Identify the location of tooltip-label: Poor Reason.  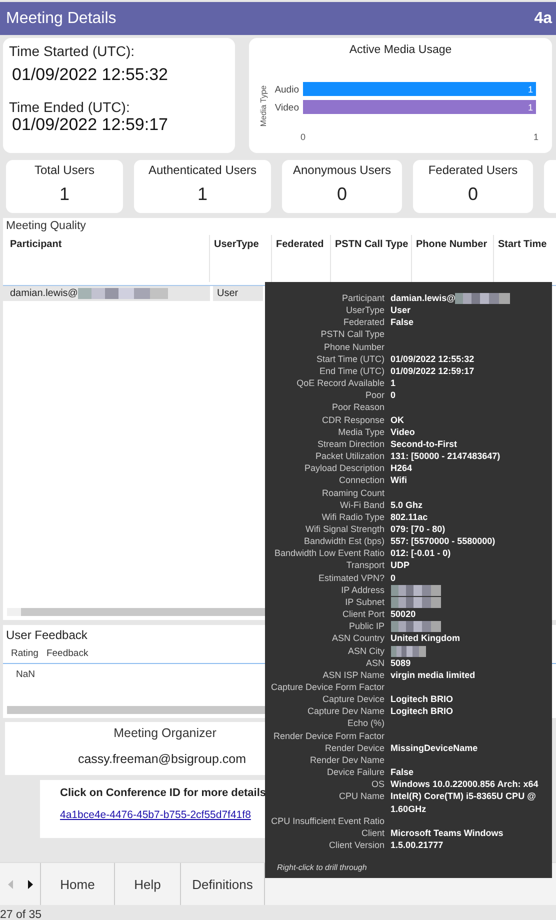
(358, 407).